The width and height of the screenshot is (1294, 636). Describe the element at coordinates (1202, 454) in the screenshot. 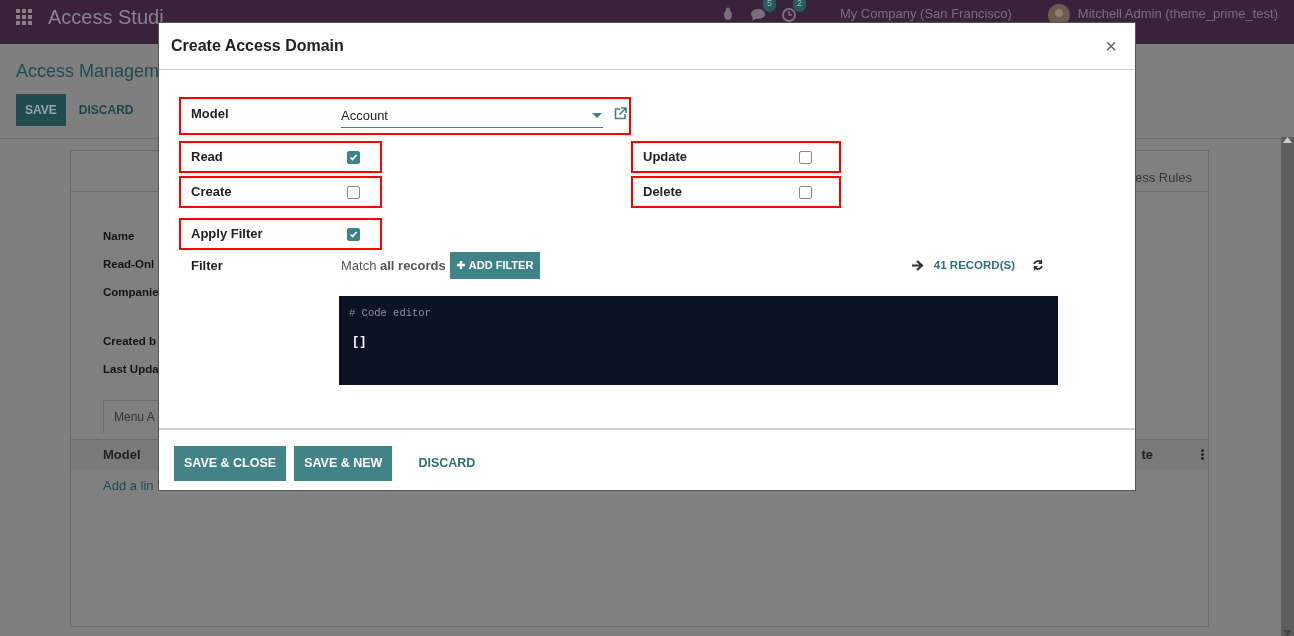

I see `more-options-icon` at that location.